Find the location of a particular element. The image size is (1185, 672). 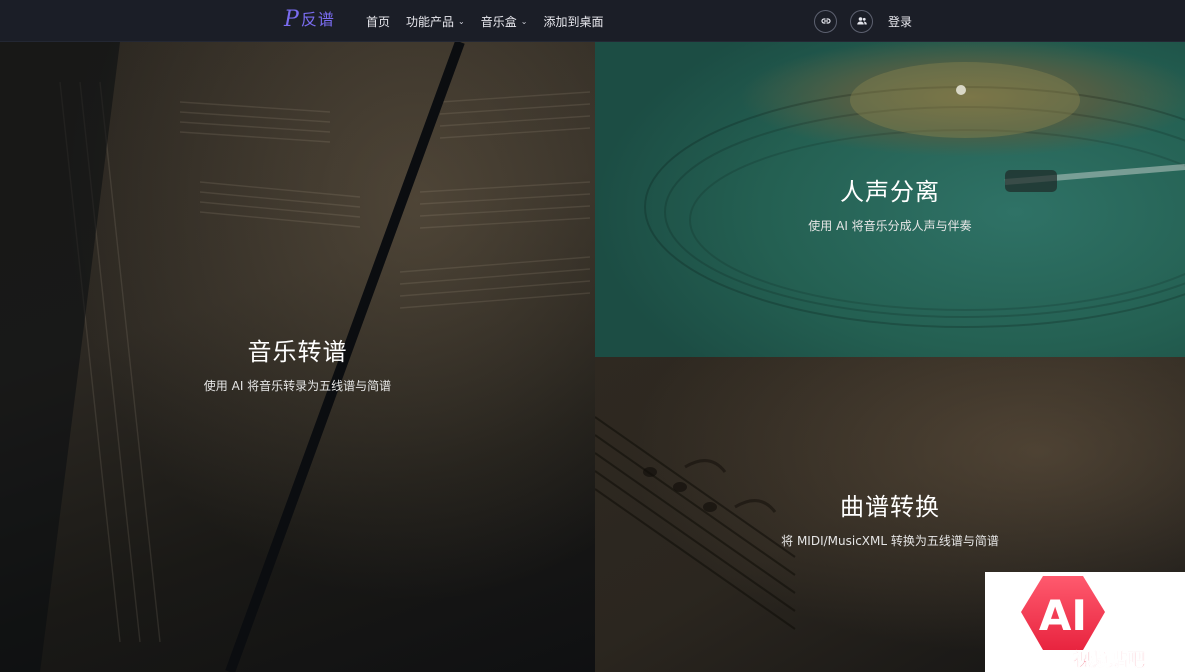

feature-caption: 曲谱转换 将 MIDI/MusicXML 转换为五线谱与简谱 is located at coordinates (890, 518).